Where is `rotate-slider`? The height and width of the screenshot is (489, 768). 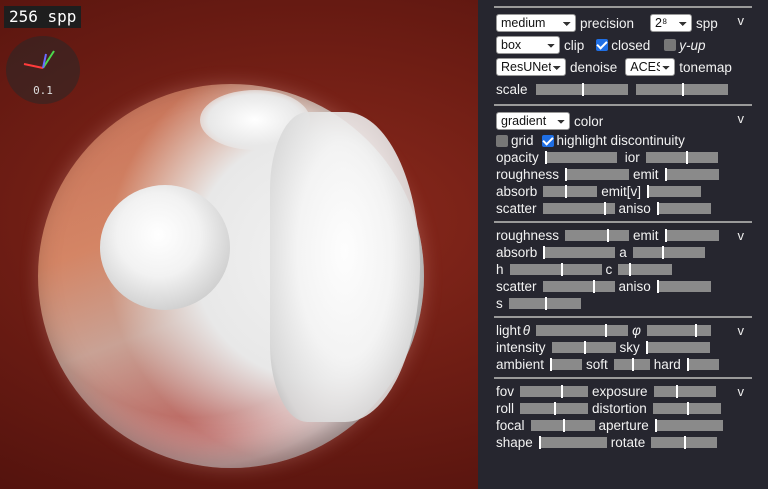
rotate-slider is located at coordinates (684, 442).